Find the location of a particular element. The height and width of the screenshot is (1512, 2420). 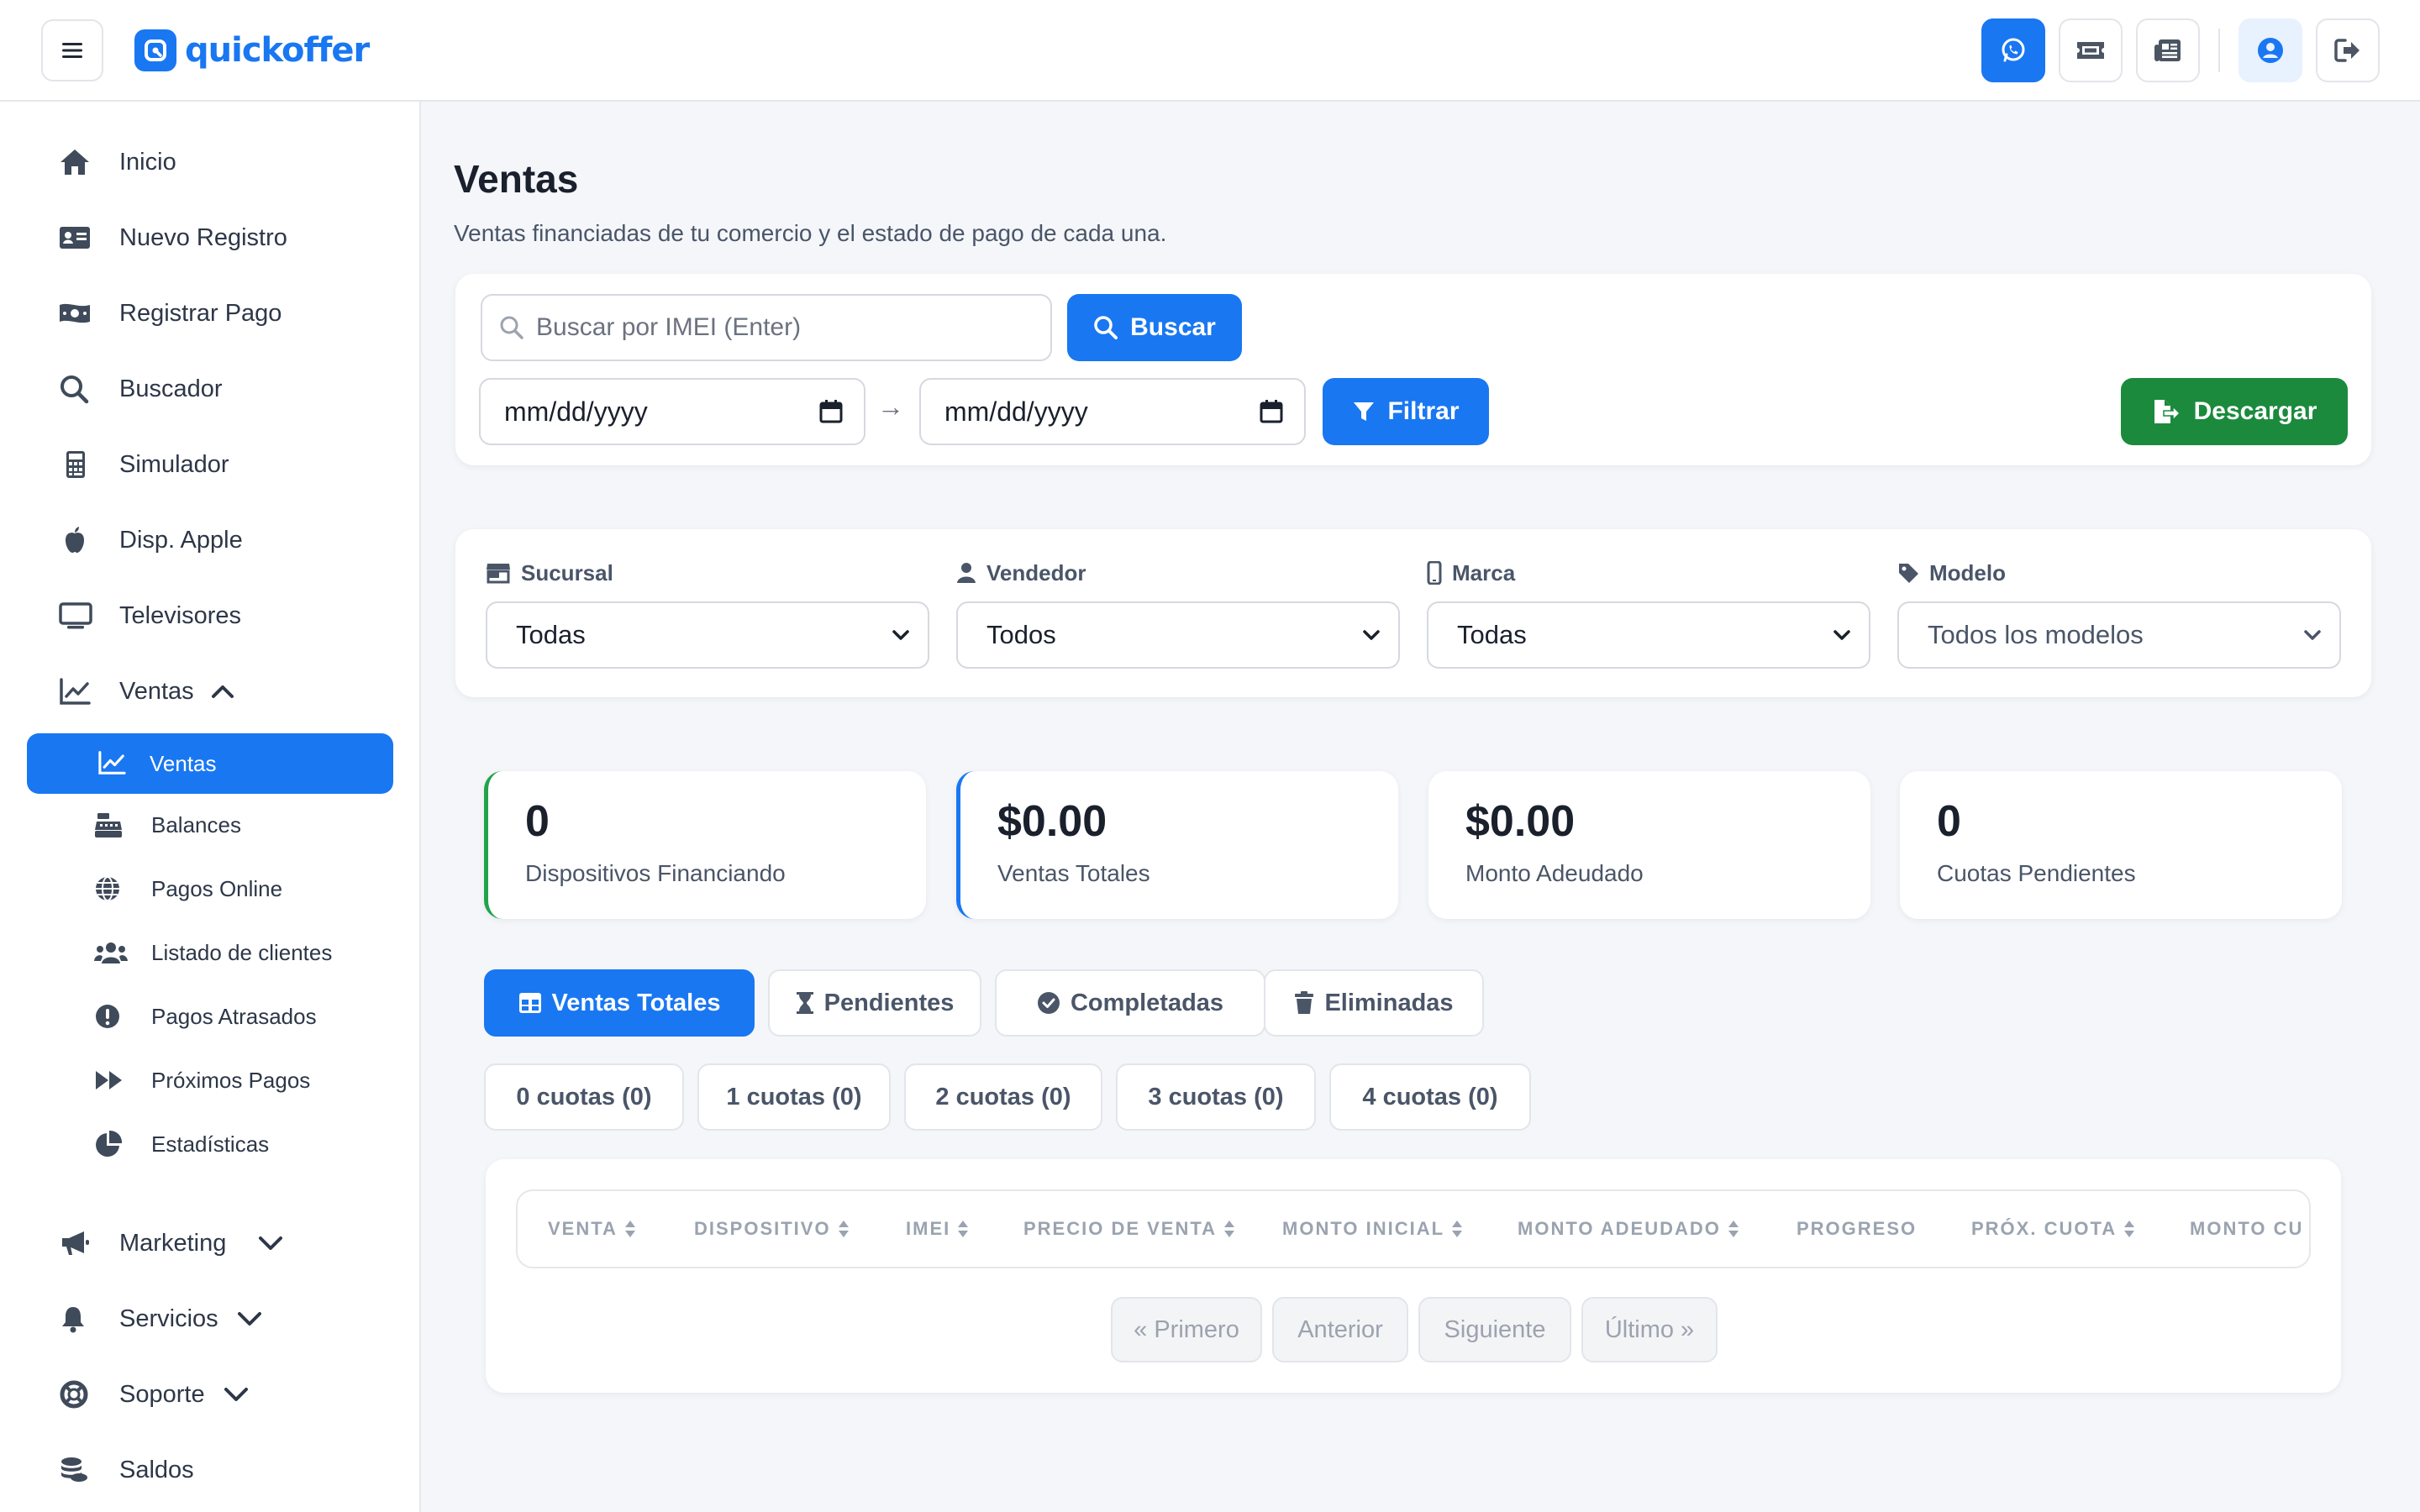

stat-label: Ventas Totales is located at coordinates (1073, 873).